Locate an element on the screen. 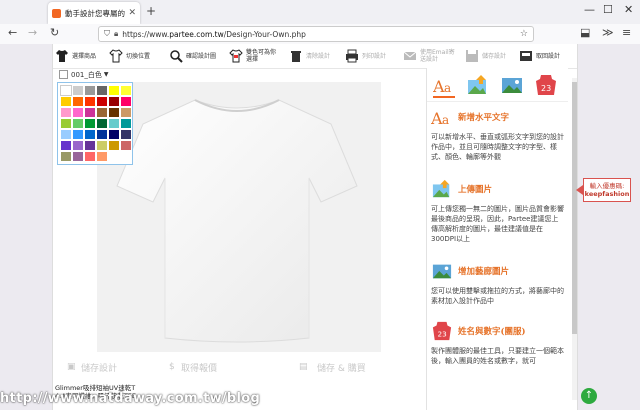 This screenshot has width=640, height=410. browser-tab: 動手設計您專屬的團體服！Partee ✕ is located at coordinates (94, 13).